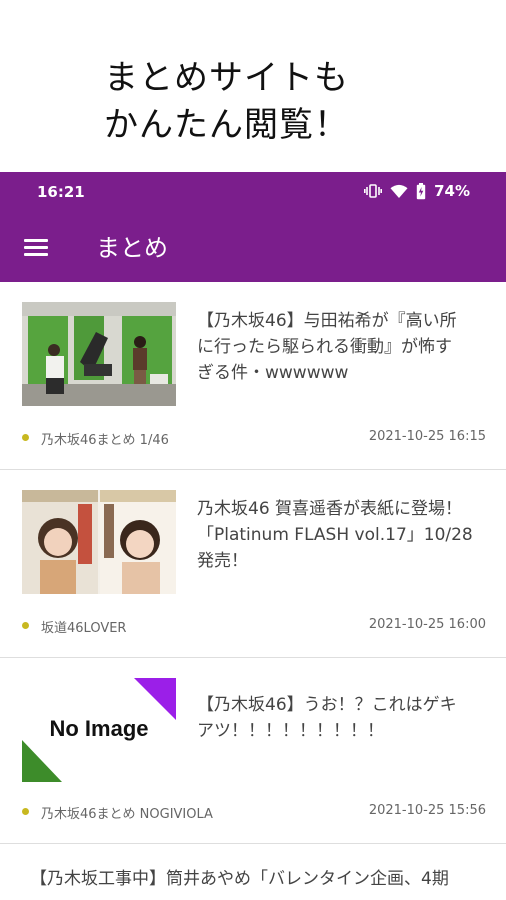 This screenshot has width=506, height=900. What do you see at coordinates (324, 347) in the screenshot?
I see `article-title-line: に行ったら駆られる衝動』が怖す` at bounding box center [324, 347].